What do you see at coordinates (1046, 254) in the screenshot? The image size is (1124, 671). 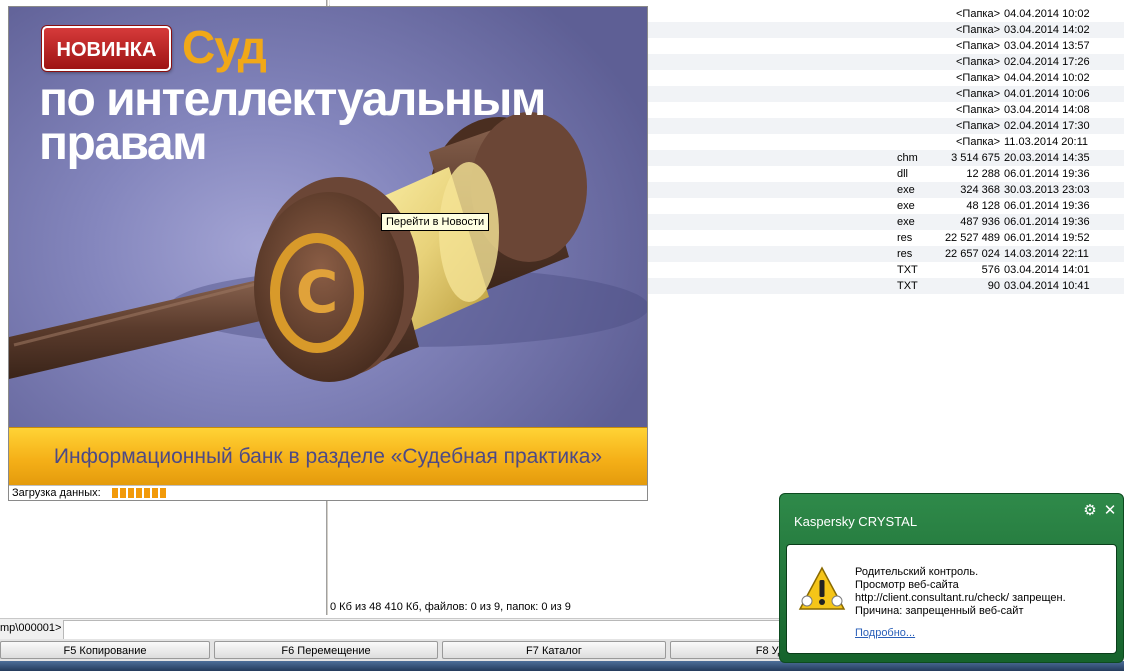 I see `file-date: 14.03.2014 22:11` at bounding box center [1046, 254].